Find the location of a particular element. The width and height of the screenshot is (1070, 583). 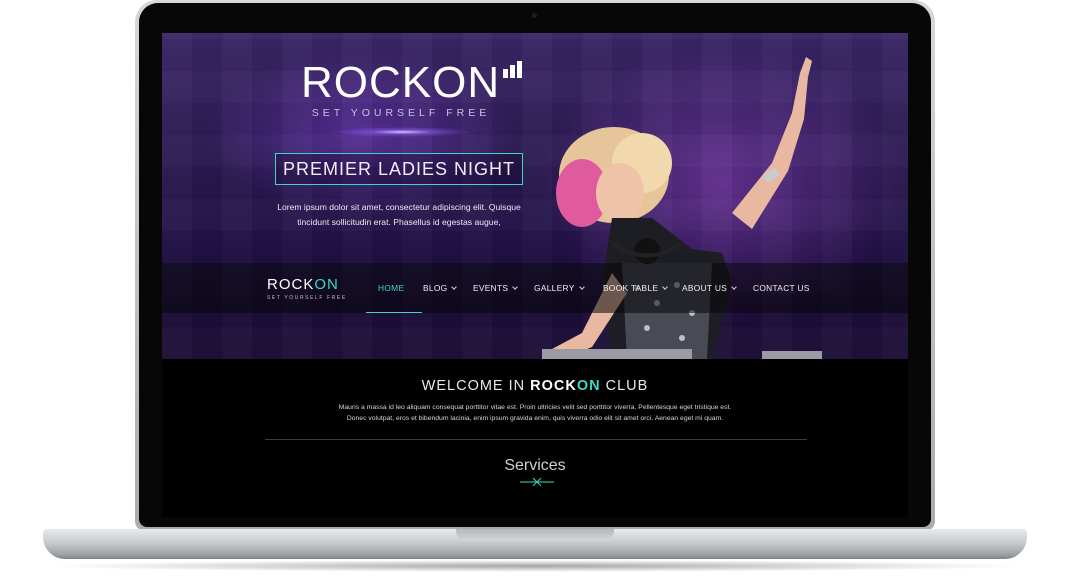

nav-item-label: ABOUT US is located at coordinates (705, 288).